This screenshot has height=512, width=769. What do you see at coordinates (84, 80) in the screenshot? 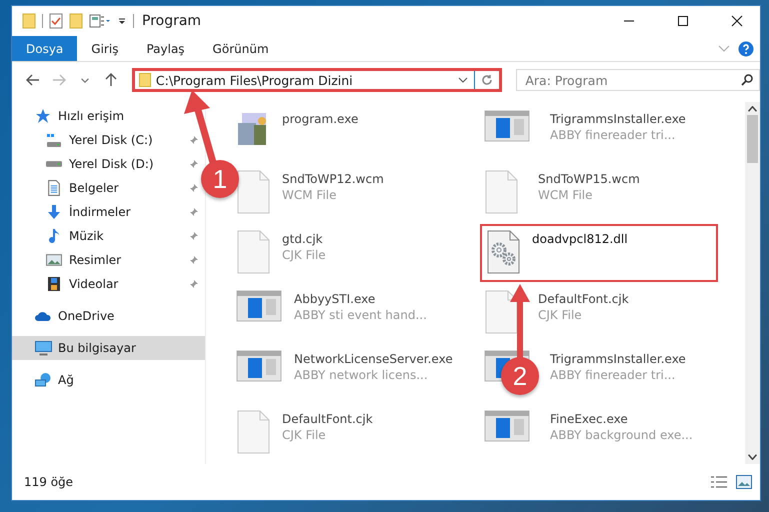
I see `recent-caret-icon` at bounding box center [84, 80].